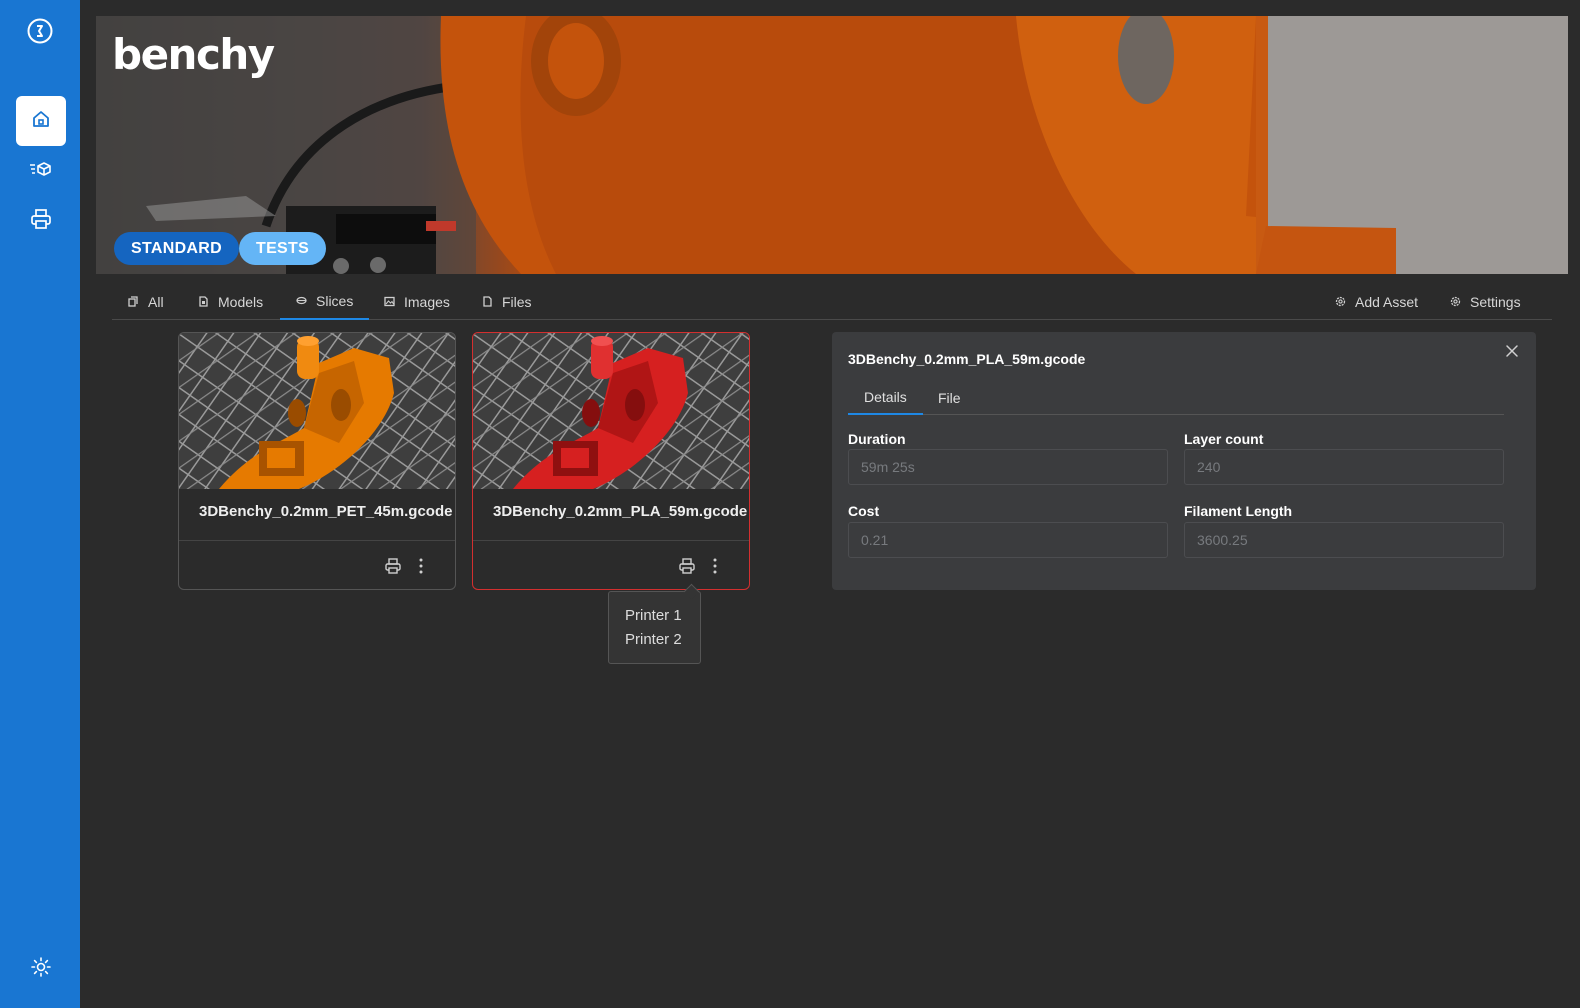 The width and height of the screenshot is (1580, 1008). What do you see at coordinates (306, 301) in the screenshot?
I see `slice-icon` at bounding box center [306, 301].